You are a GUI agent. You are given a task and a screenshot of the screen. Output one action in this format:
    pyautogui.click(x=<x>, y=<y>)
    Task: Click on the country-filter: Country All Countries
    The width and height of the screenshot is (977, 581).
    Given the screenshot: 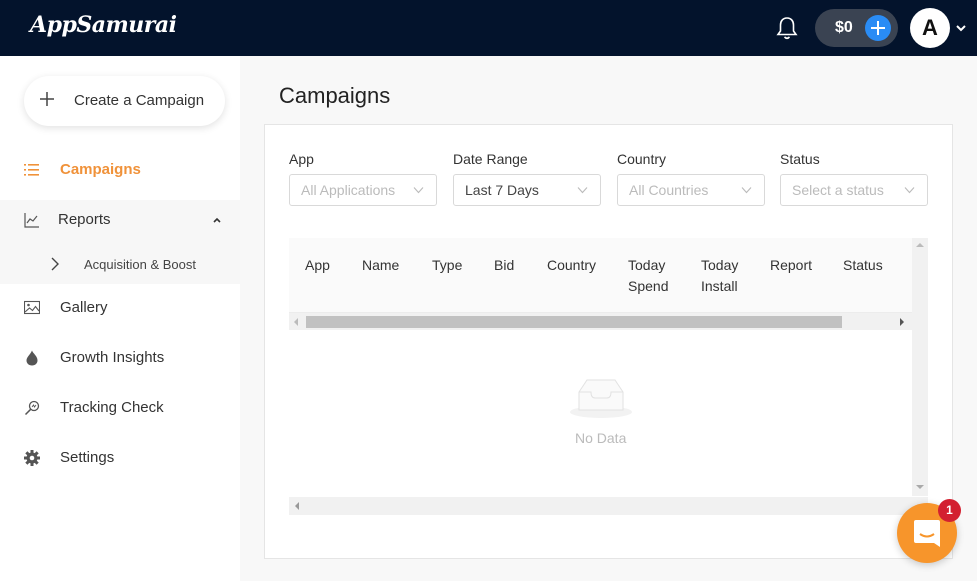 What is the action you would take?
    pyautogui.click(x=691, y=178)
    